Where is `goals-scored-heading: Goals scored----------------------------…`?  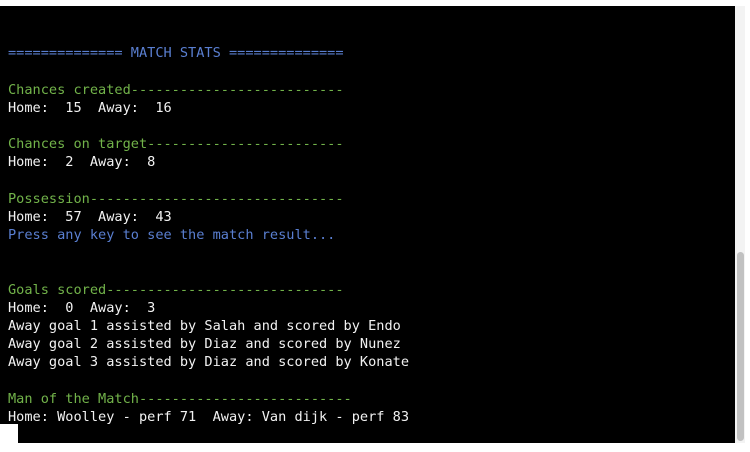 goals-scored-heading: Goals scored----------------------------… is located at coordinates (176, 289).